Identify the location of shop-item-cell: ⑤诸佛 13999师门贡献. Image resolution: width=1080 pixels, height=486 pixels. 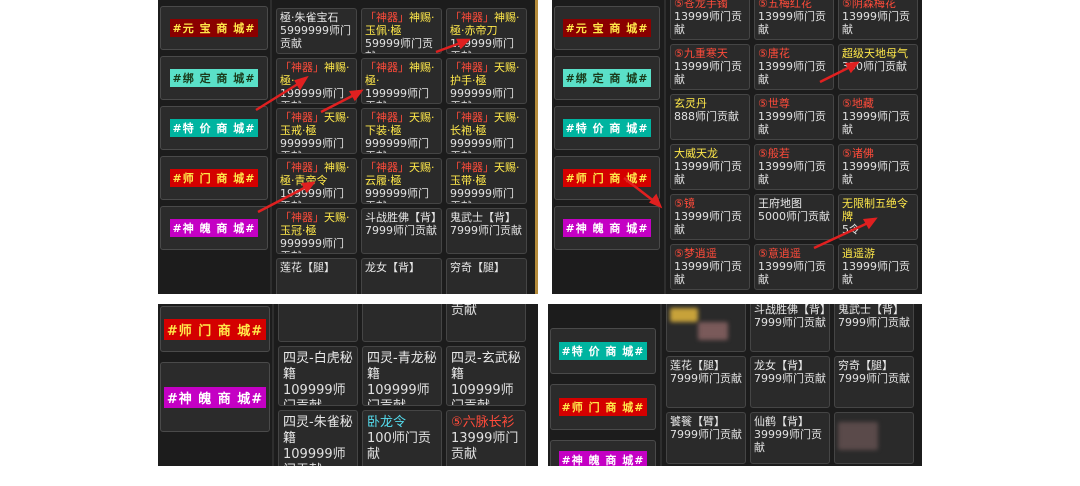
(878, 167).